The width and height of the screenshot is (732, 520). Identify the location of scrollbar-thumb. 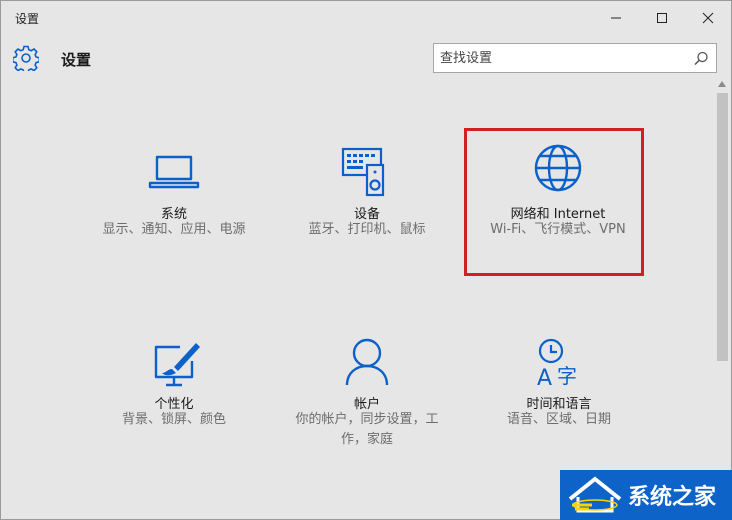
(722, 227).